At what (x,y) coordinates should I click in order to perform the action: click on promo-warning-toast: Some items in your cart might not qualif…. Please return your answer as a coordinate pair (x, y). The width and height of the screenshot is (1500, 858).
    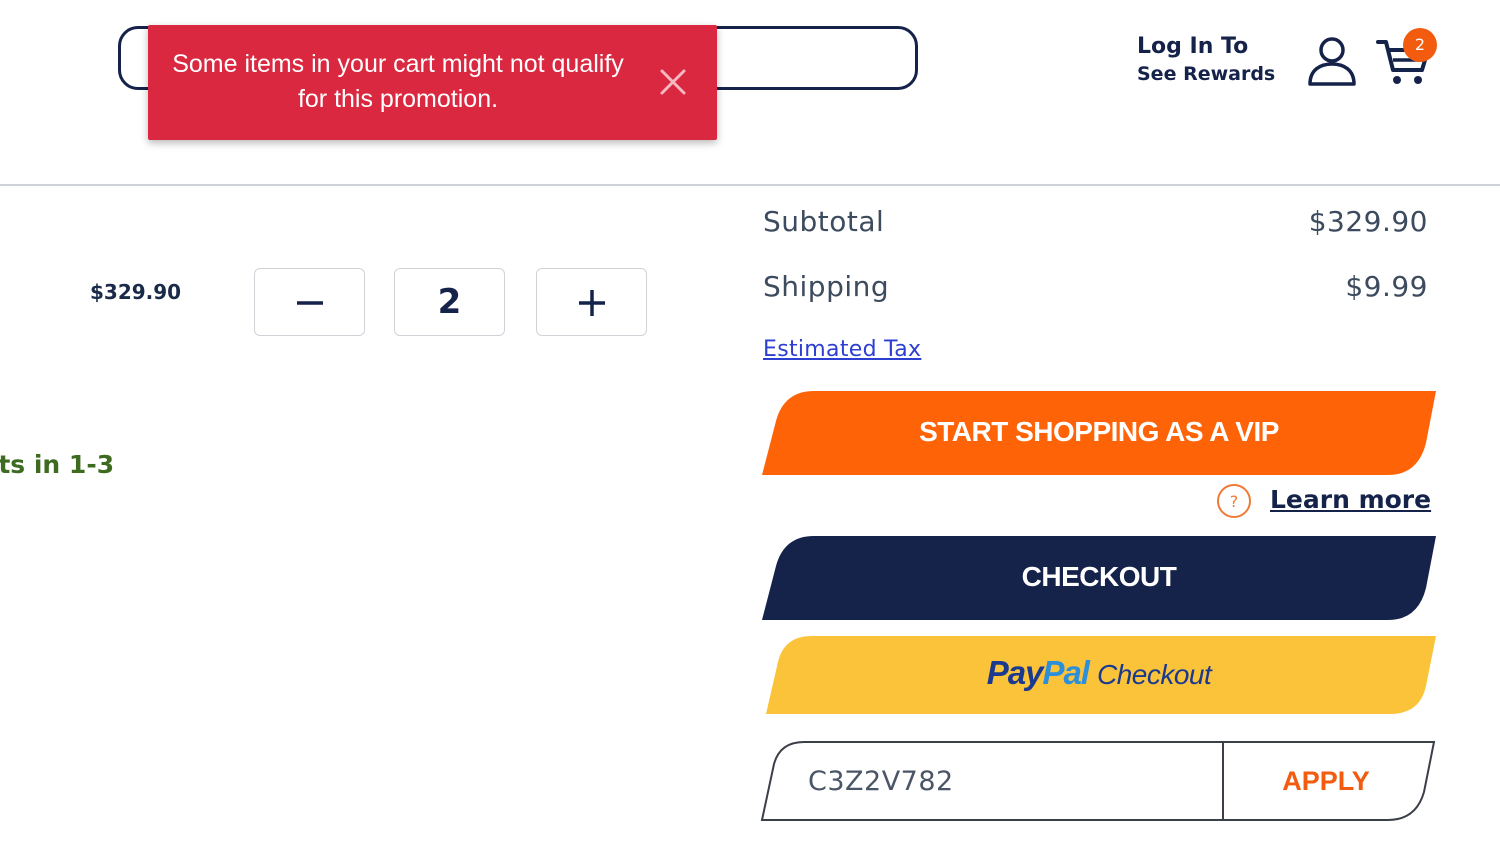
    Looking at the image, I should click on (432, 82).